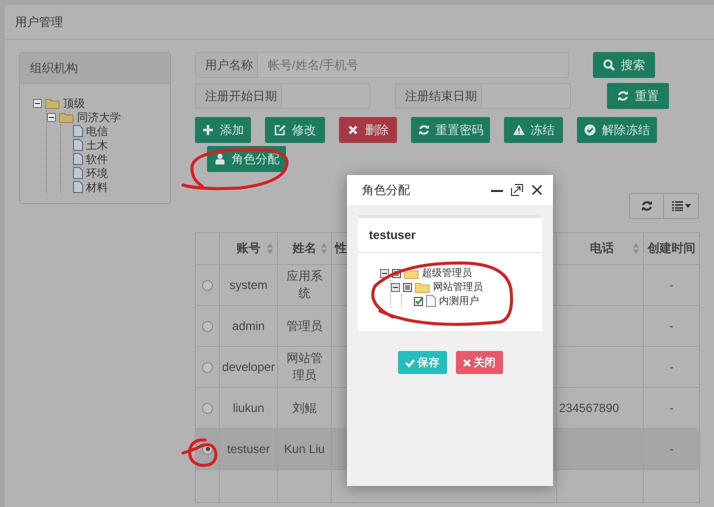 This screenshot has width=714, height=507. Describe the element at coordinates (392, 235) in the screenshot. I see `user-name: testuser` at that location.